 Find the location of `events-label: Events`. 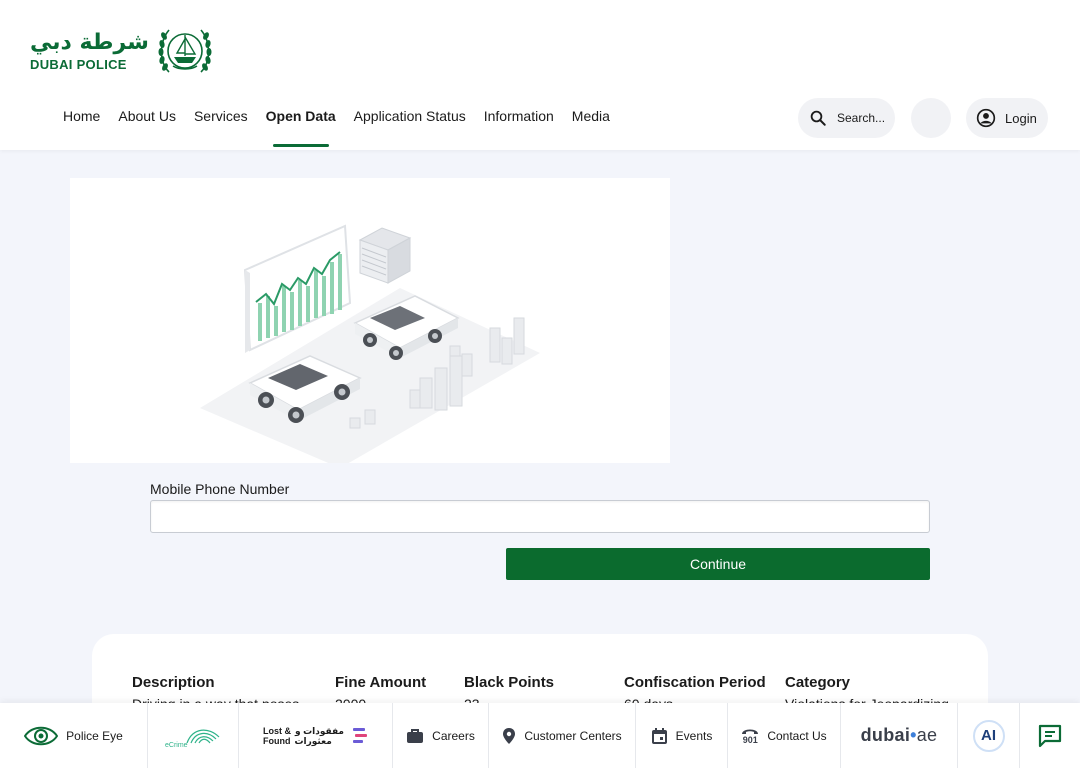

events-label: Events is located at coordinates (694, 735).